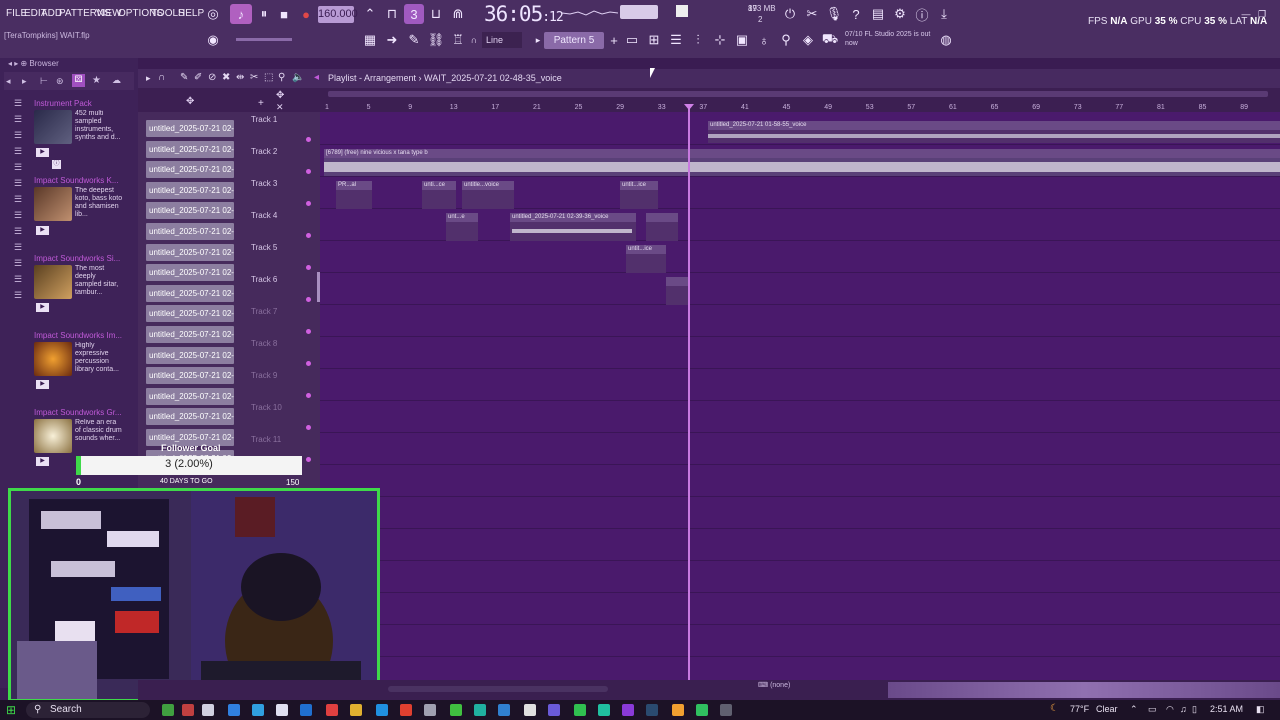 The height and width of the screenshot is (720, 1280). I want to click on audio-clip: untitled_2025-07-21 01-58-55_voice, so click(994, 132).